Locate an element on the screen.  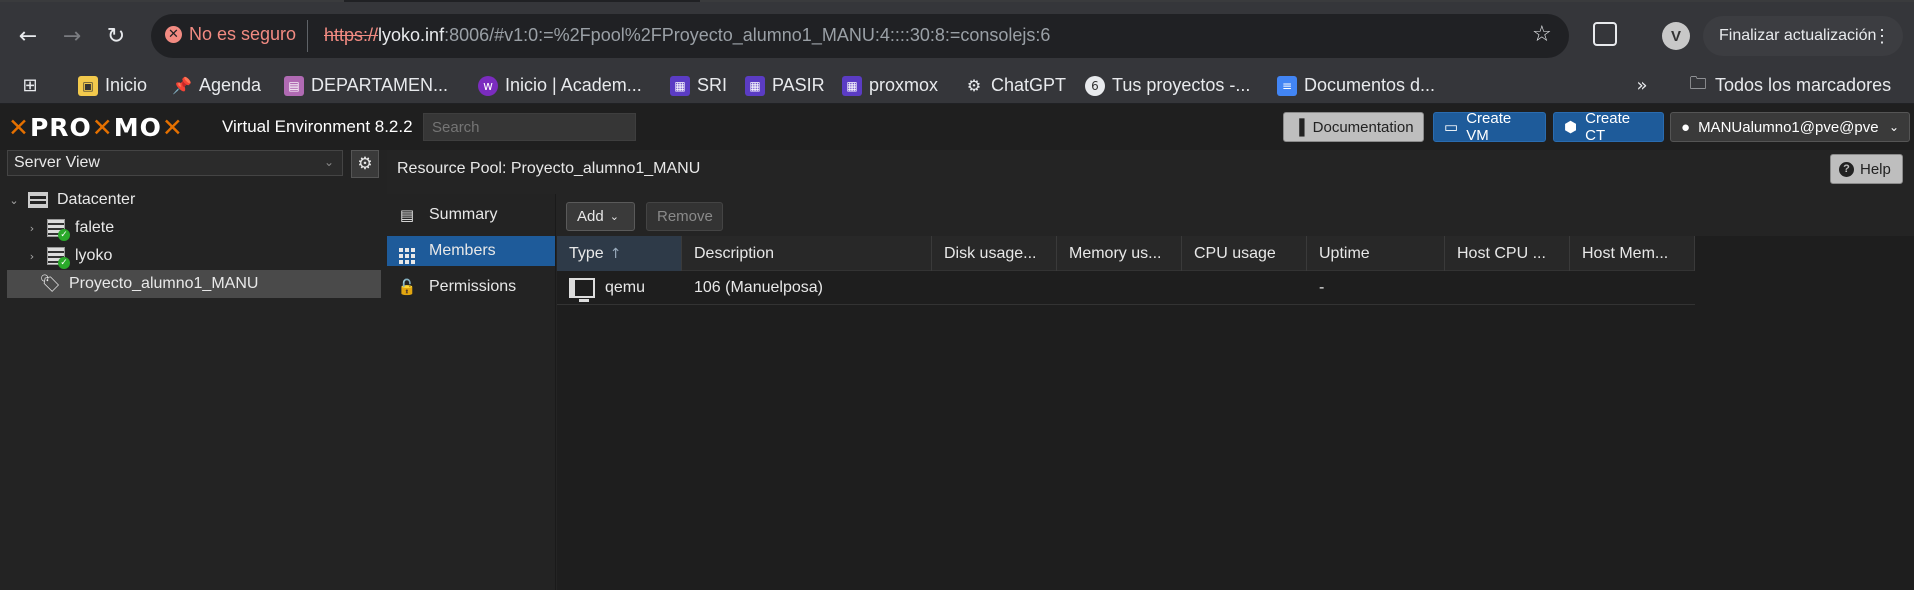
tree-node-falete: › ✓ falete is located at coordinates (194, 228).